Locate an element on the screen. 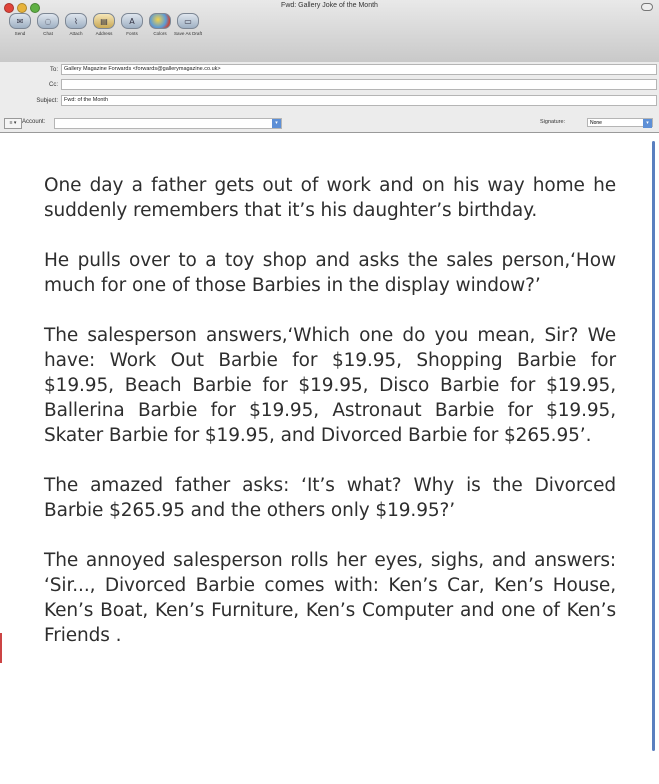 The width and height of the screenshot is (659, 784). colors-button: Colors is located at coordinates (160, 24).